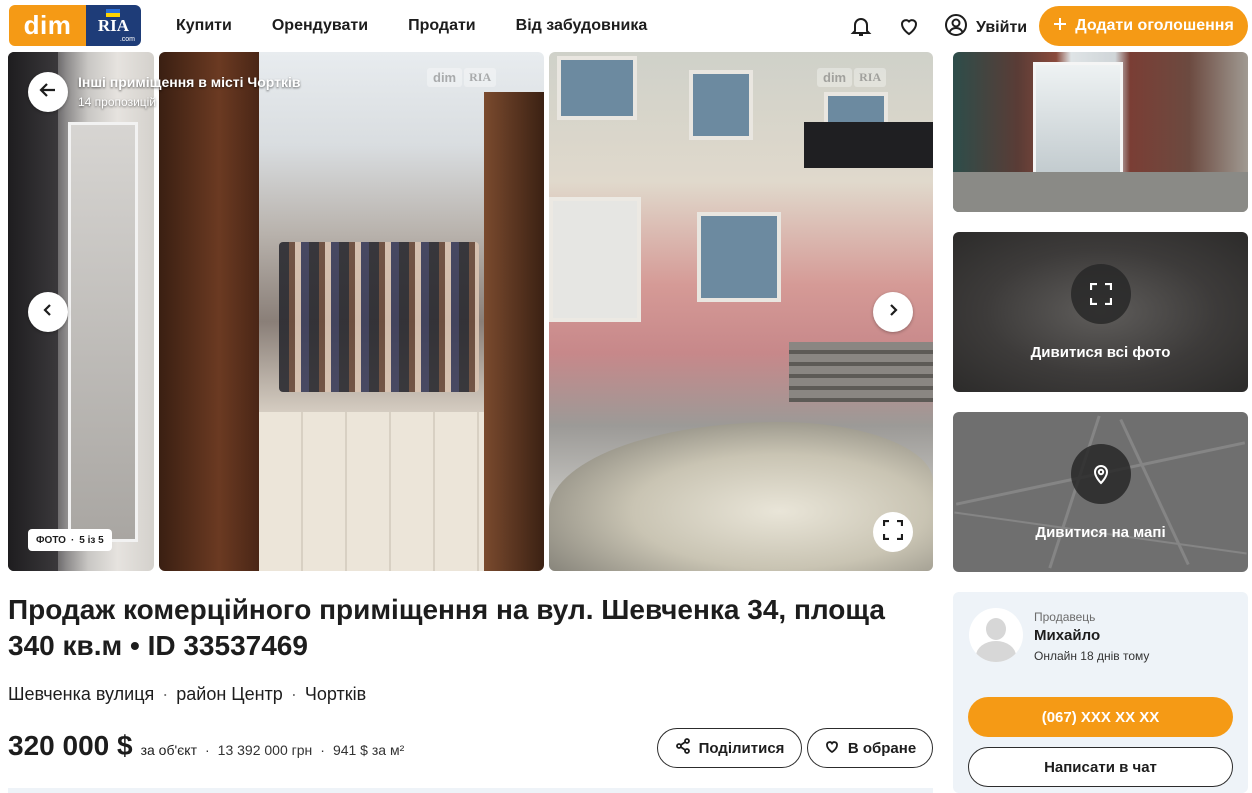  Describe the element at coordinates (1100, 132) in the screenshot. I see `side-photo` at that location.